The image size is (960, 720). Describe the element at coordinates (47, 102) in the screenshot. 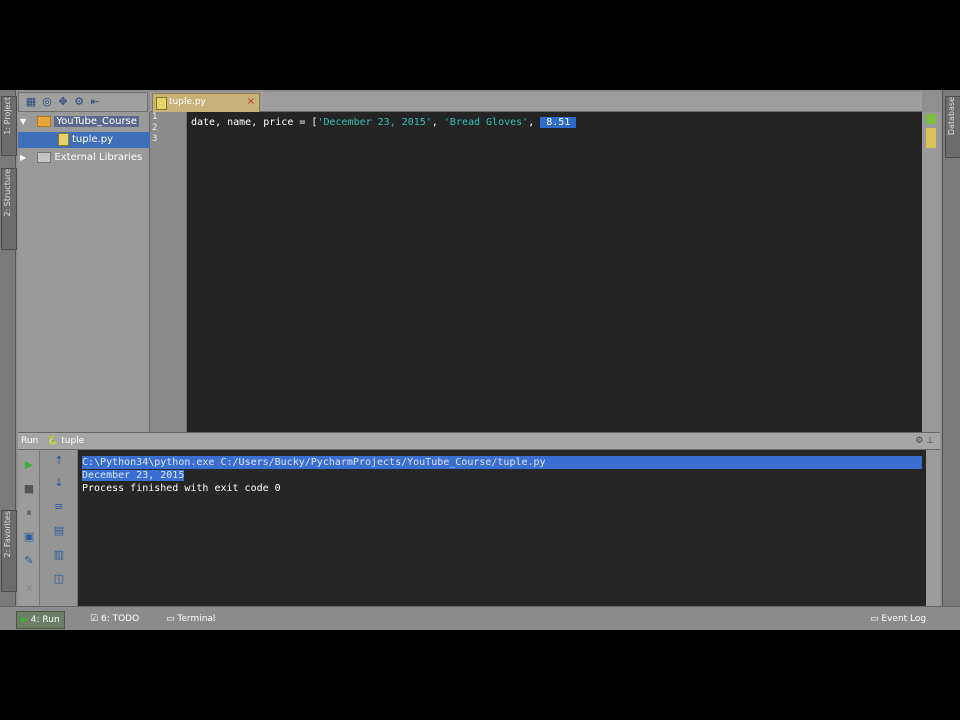

I see `sync-icon: ◎` at that location.